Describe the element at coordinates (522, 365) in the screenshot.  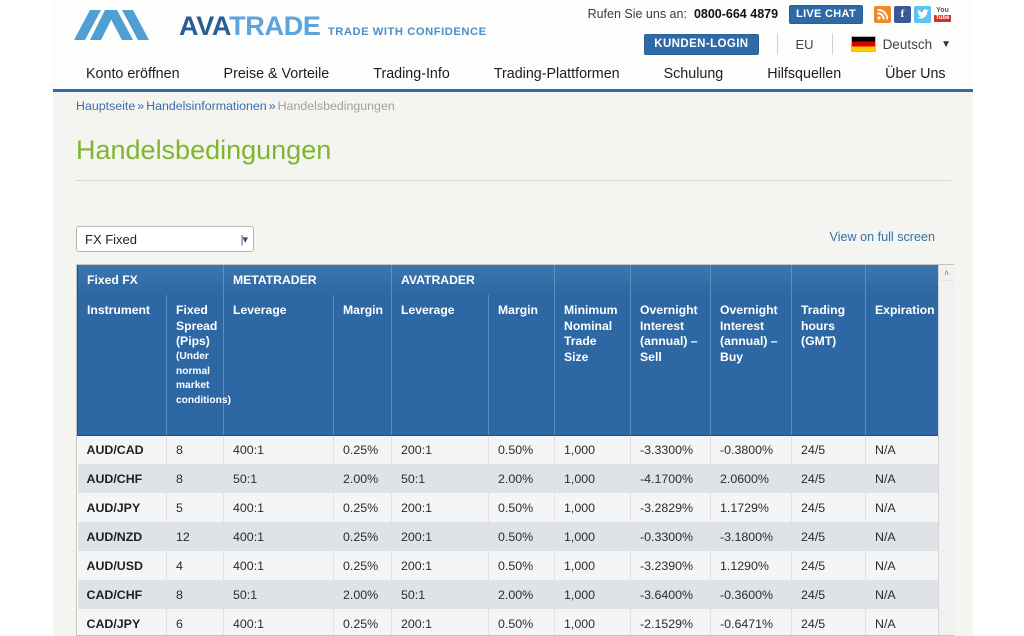
I see `col-header-av-margin: Margin` at that location.